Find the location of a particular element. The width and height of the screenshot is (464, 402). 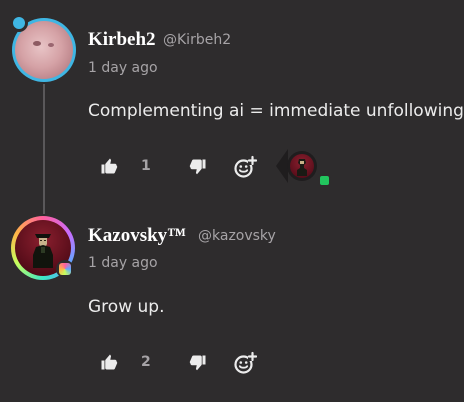

status-icon is located at coordinates (324, 180).